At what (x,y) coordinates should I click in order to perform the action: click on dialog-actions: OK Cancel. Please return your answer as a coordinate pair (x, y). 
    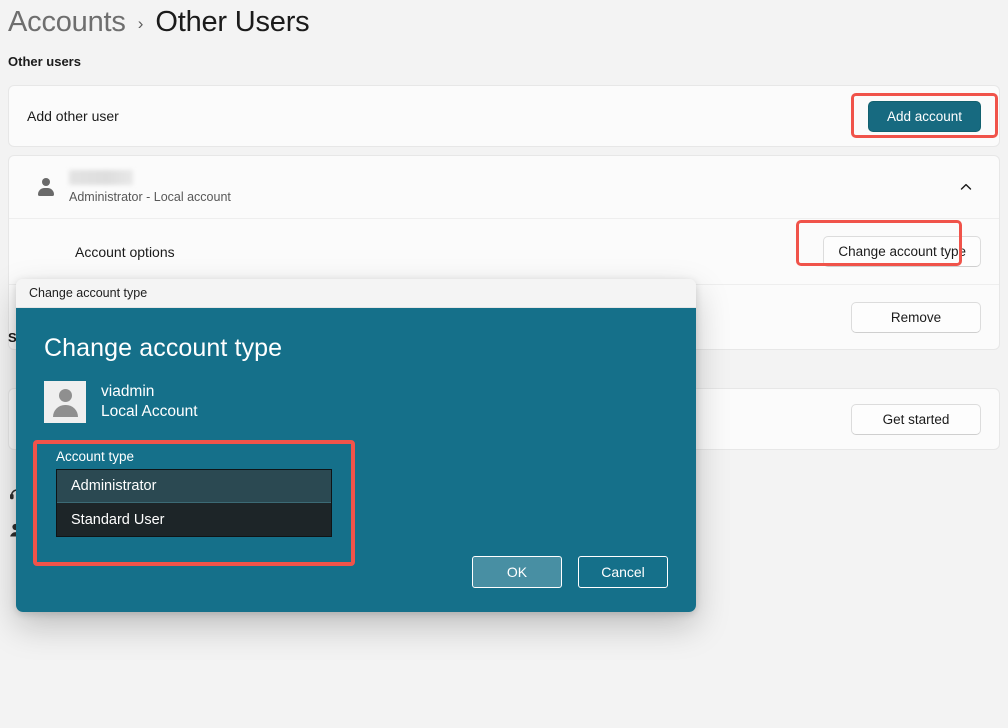
    Looking at the image, I should click on (570, 572).